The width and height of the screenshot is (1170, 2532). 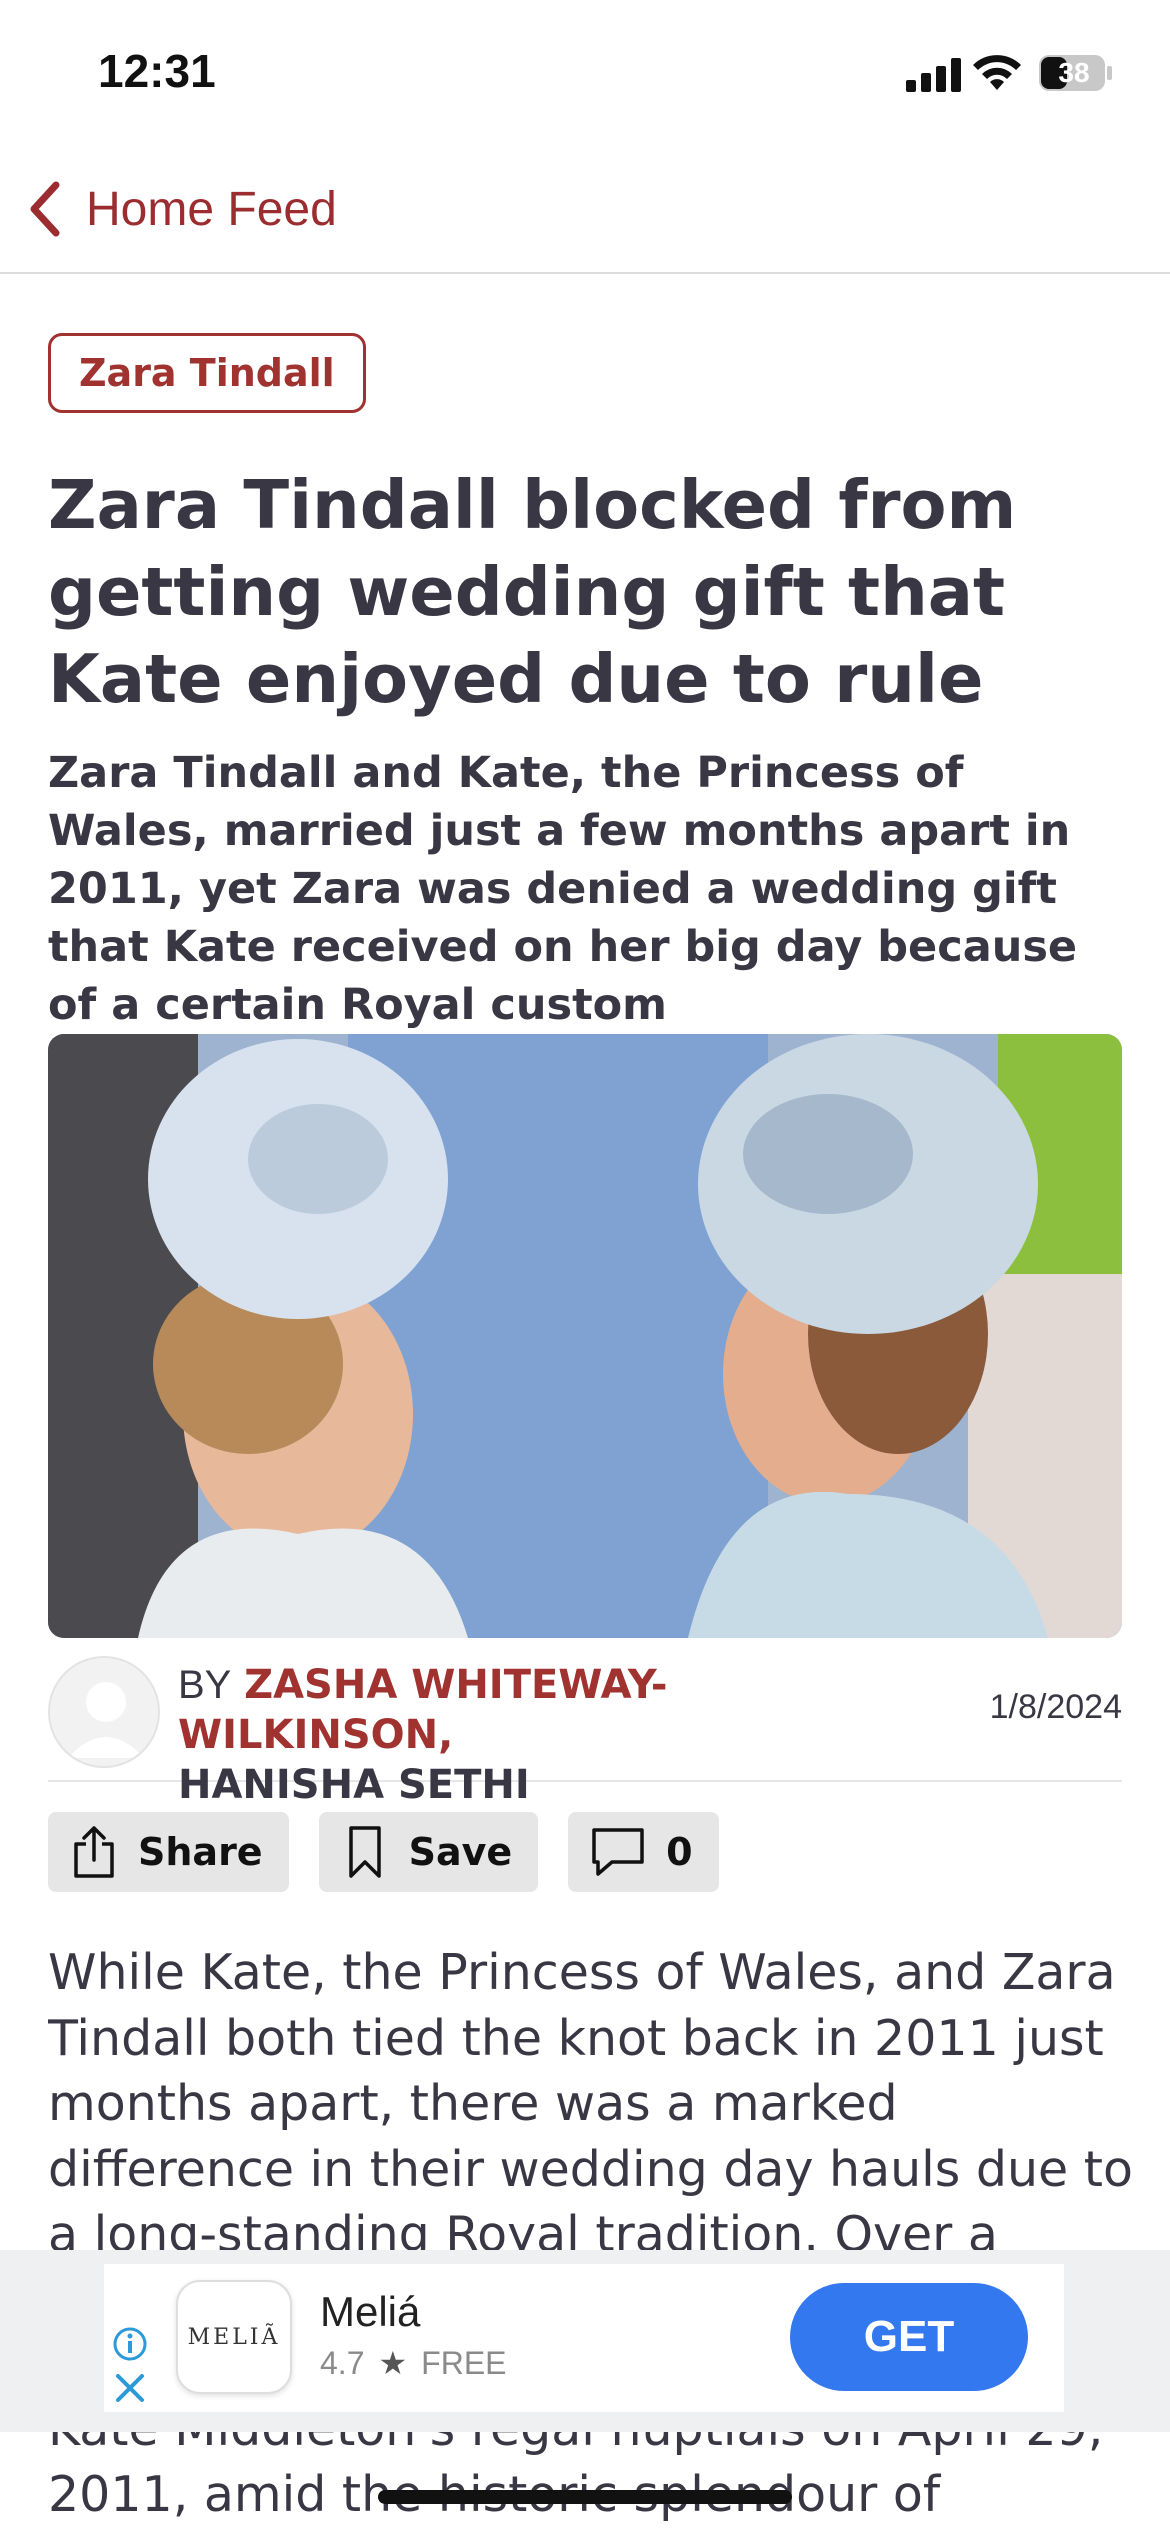 I want to click on author-link-2: HANISHA SETHI, so click(x=354, y=1785).